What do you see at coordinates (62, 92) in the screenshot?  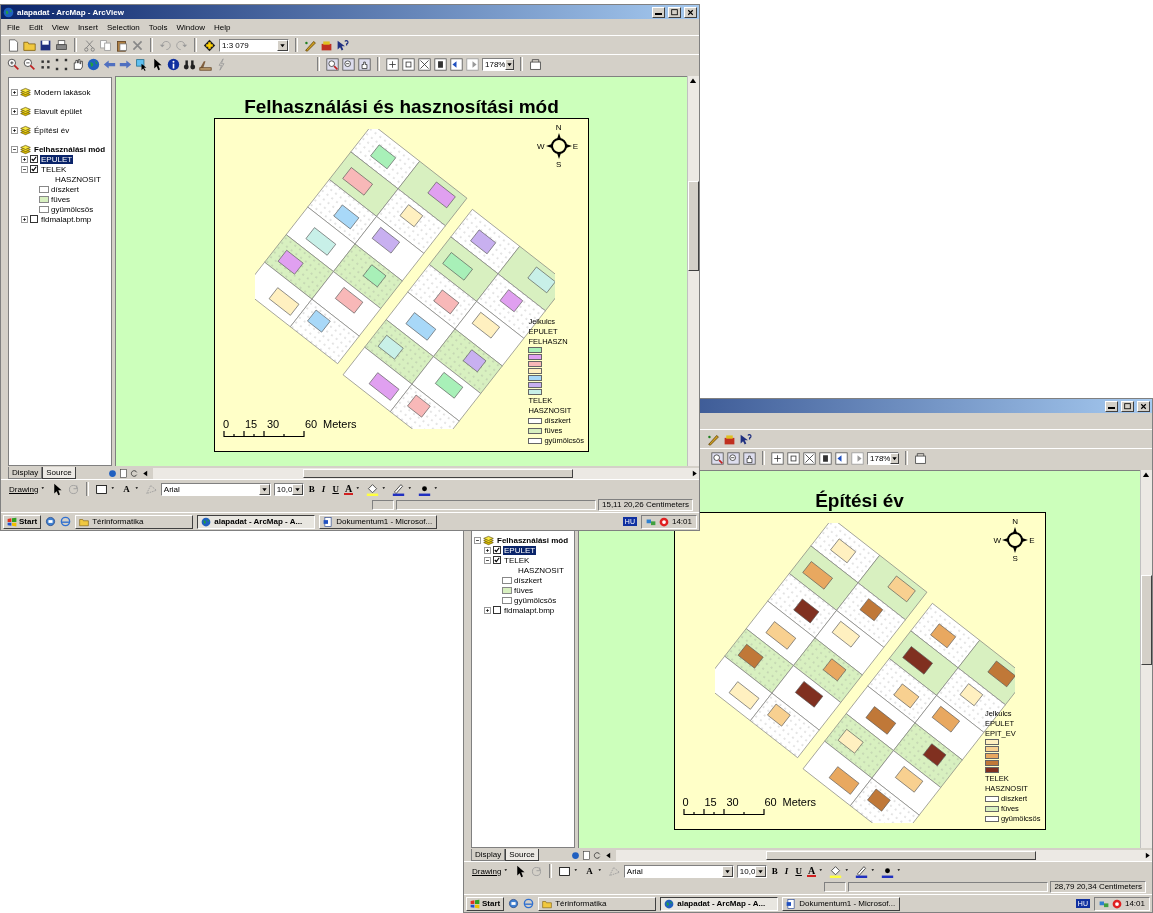 I see `data-frame-label: Modern lakások` at bounding box center [62, 92].